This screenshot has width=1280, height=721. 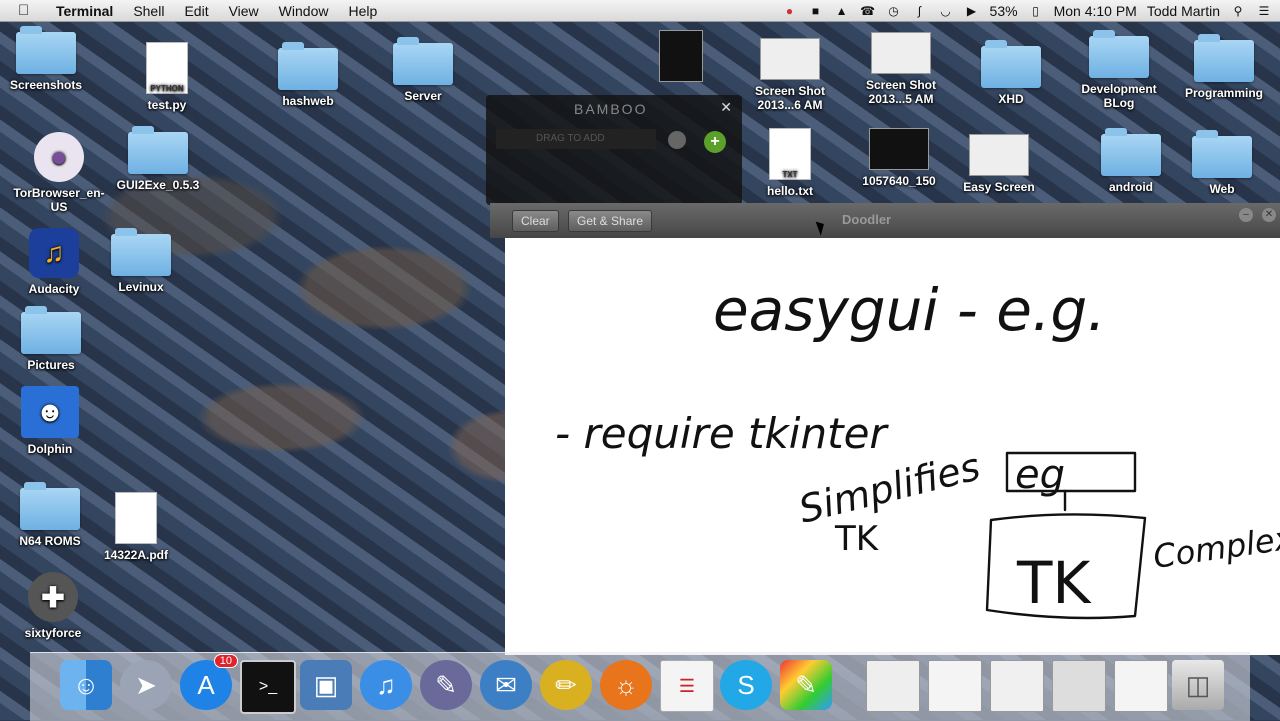 What do you see at coordinates (790, 154) in the screenshot?
I see `text-file-icon: TXT` at bounding box center [790, 154].